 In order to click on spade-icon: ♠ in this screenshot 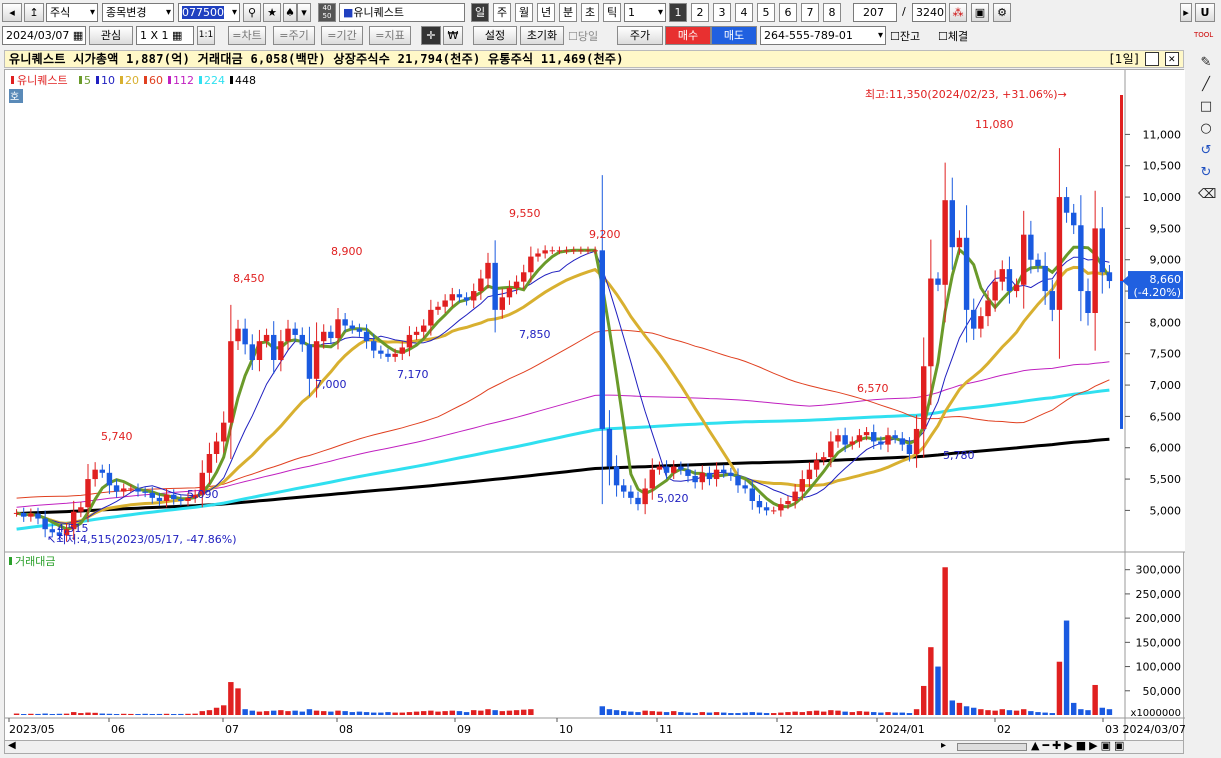, I will do `click(290, 12)`.